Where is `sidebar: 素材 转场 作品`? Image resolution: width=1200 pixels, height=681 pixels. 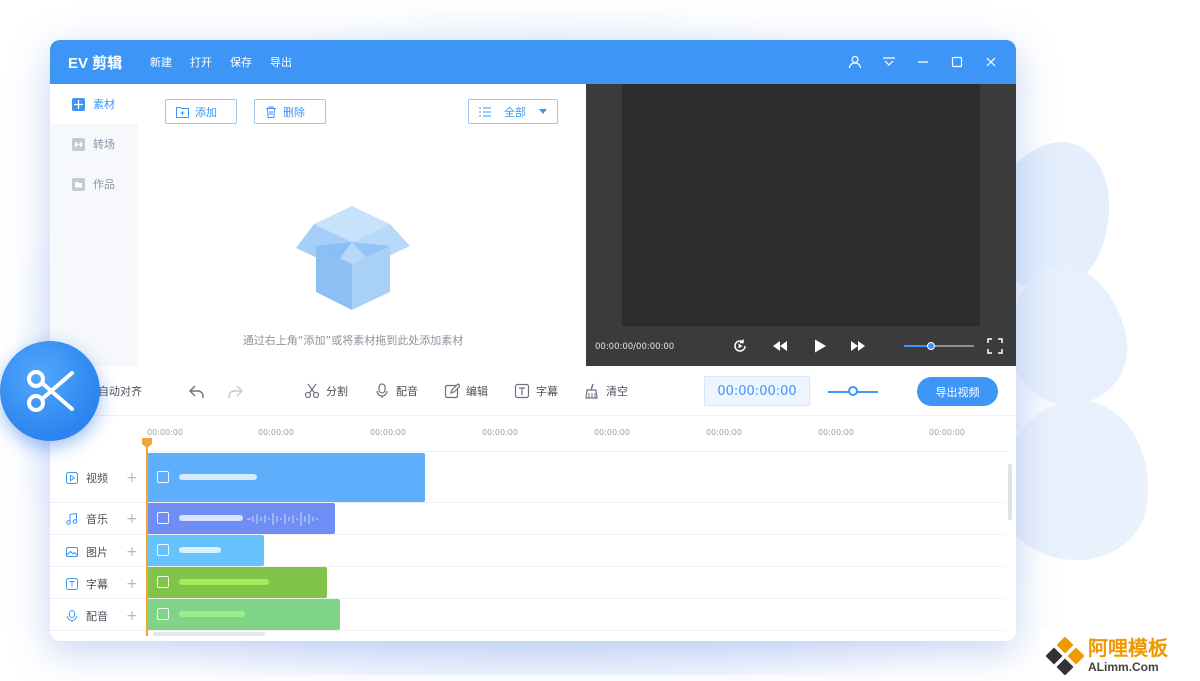
sidebar: 素材 转场 作品 is located at coordinates (94, 225).